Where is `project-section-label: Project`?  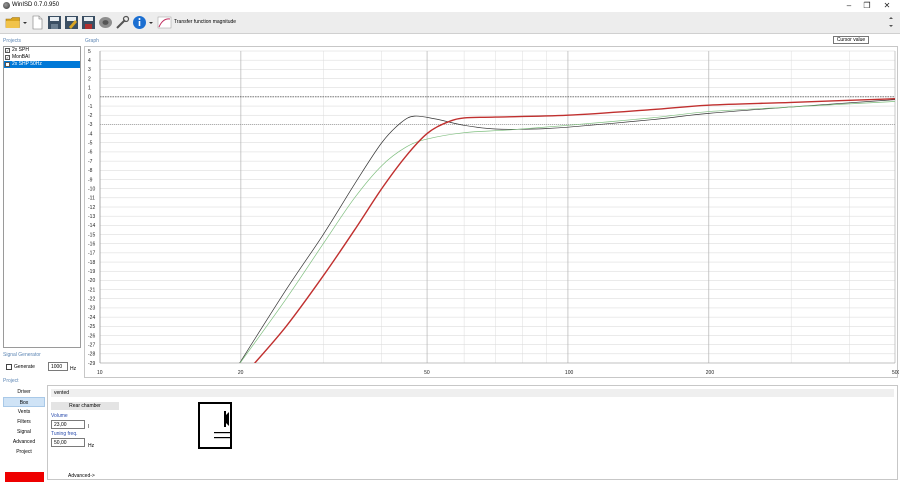
project-section-label: Project is located at coordinates (11, 381).